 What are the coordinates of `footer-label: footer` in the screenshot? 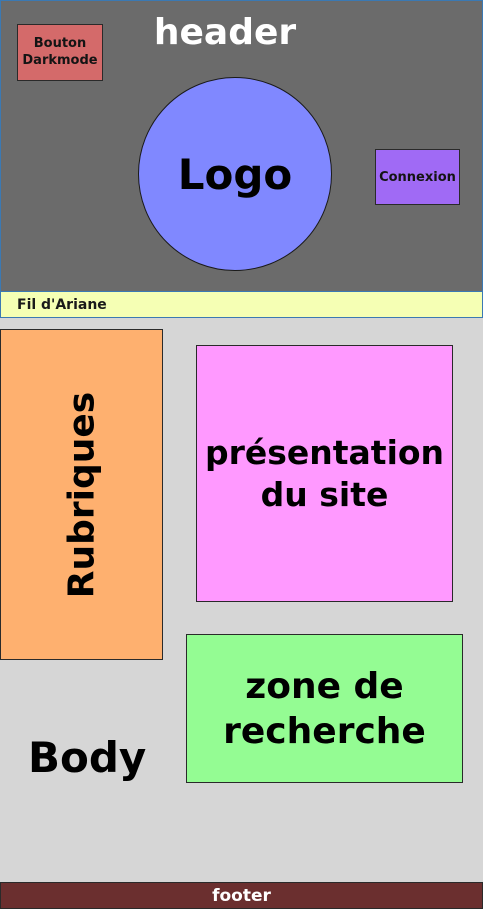 It's located at (241, 895).